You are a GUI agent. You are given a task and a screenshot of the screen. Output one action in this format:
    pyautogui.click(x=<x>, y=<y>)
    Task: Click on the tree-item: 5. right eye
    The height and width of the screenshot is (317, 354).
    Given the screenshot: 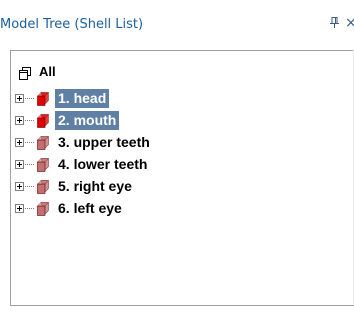 What is the action you would take?
    pyautogui.click(x=75, y=186)
    